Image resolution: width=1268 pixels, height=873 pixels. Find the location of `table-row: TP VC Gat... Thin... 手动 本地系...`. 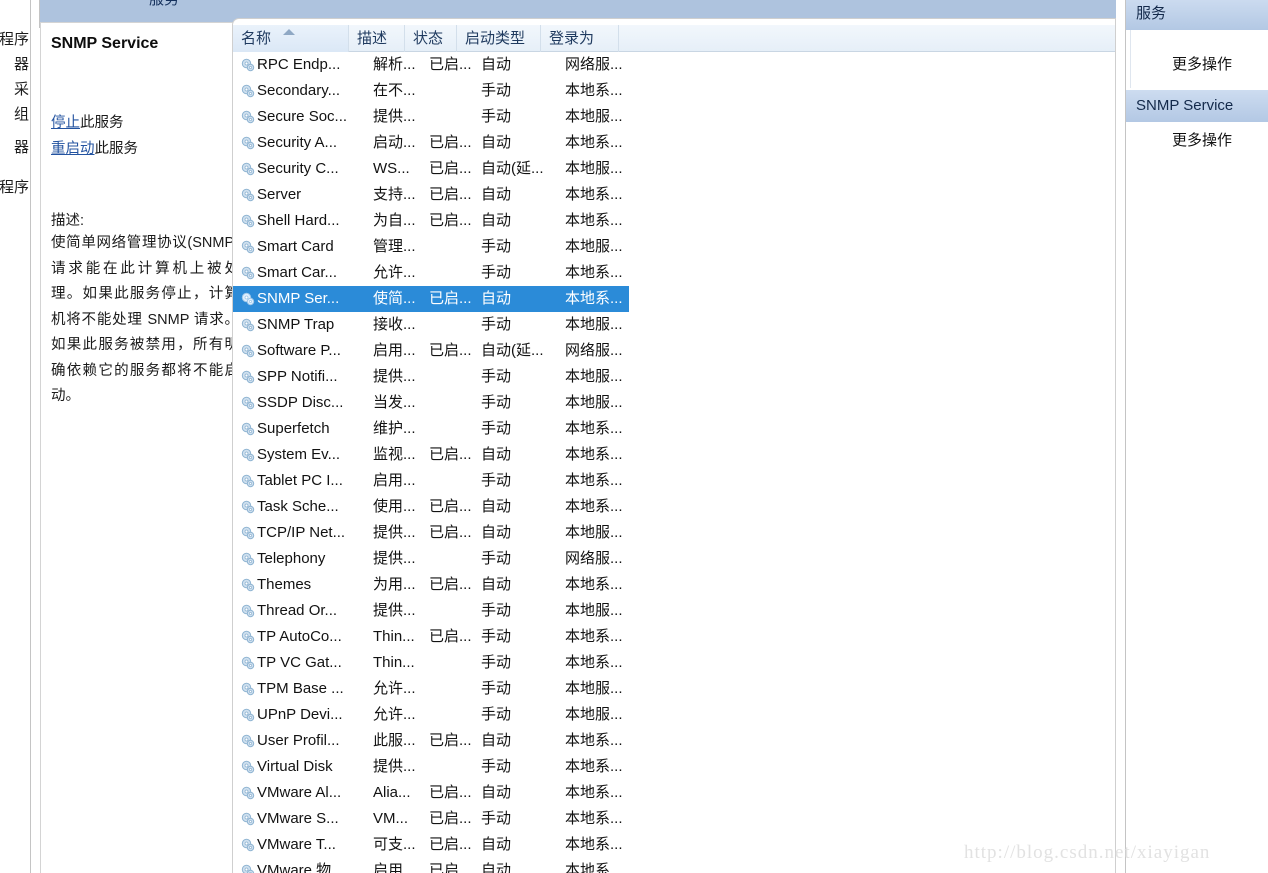

table-row: TP VC Gat... Thin... 手动 本地系... is located at coordinates (674, 663).